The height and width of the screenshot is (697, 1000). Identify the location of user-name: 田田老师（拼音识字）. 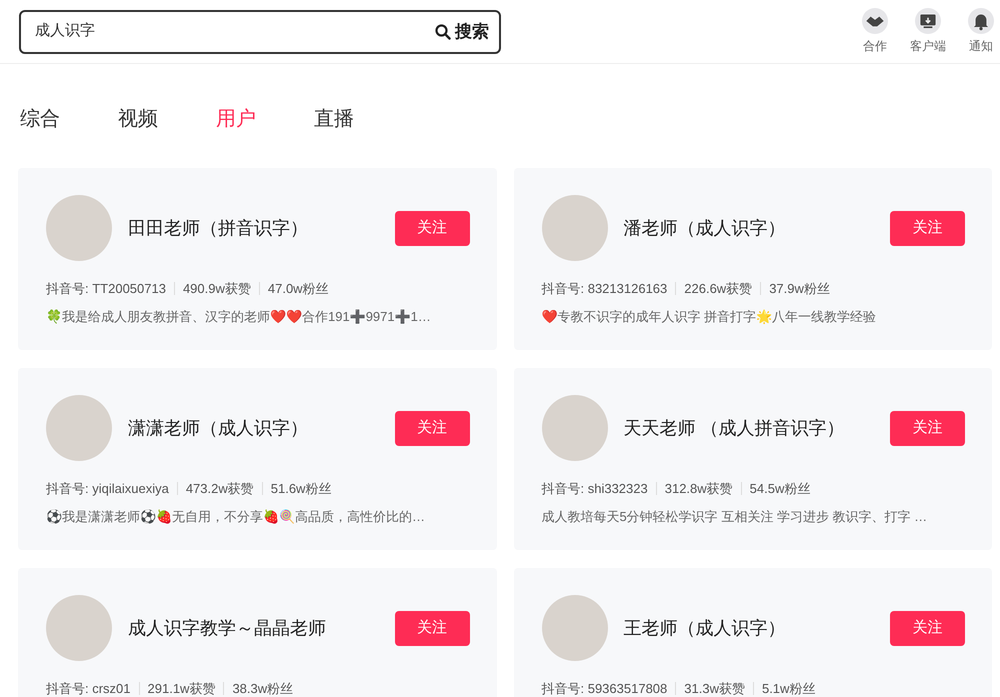
(218, 228).